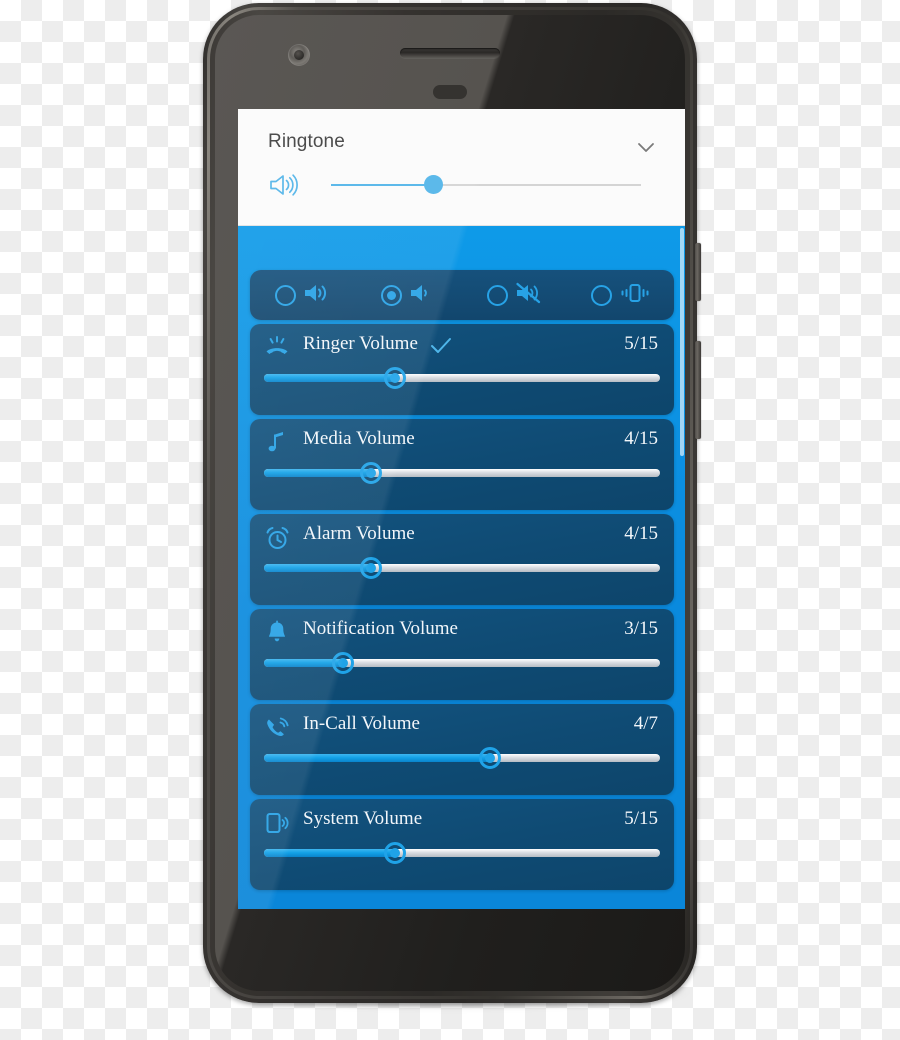 This screenshot has height=1040, width=900. I want to click on volume-slider-alarm, so click(462, 568).